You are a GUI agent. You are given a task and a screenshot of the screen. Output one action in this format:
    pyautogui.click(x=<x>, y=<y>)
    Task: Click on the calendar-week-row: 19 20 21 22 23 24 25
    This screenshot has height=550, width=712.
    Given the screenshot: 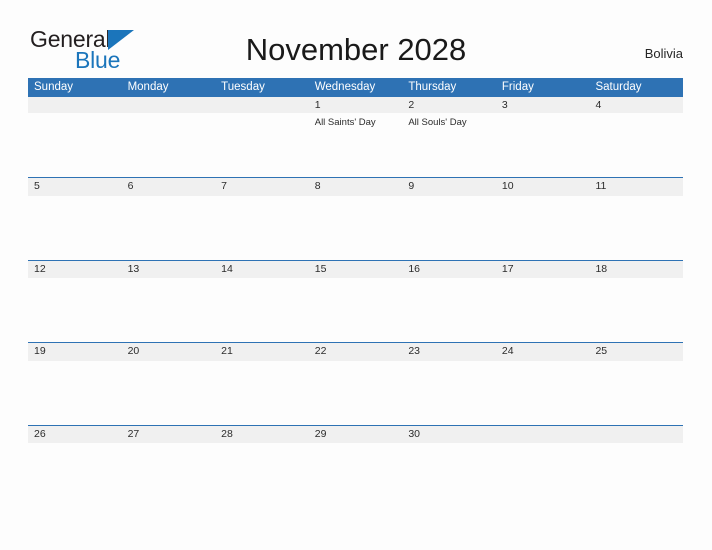 What is the action you would take?
    pyautogui.click(x=355, y=383)
    